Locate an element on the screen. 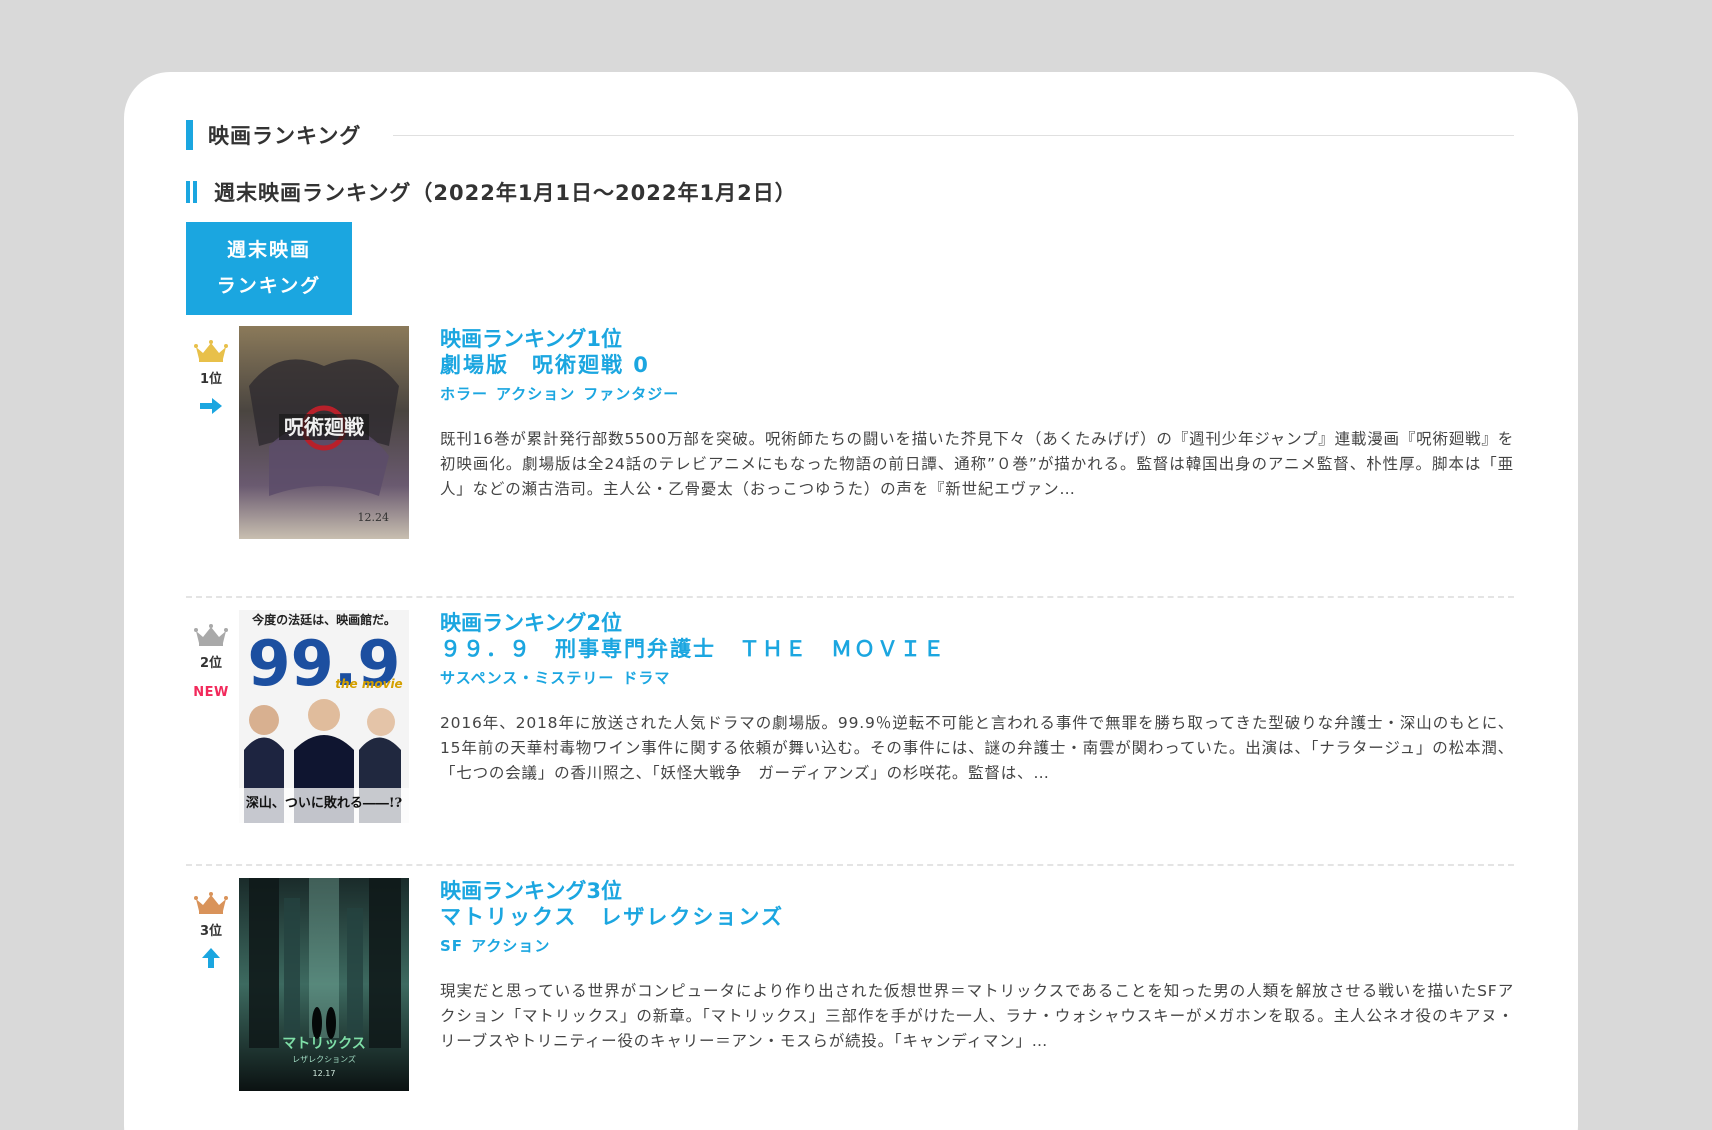 Image resolution: width=1712 pixels, height=1130 pixels. bronze-crown-icon is located at coordinates (211, 903).